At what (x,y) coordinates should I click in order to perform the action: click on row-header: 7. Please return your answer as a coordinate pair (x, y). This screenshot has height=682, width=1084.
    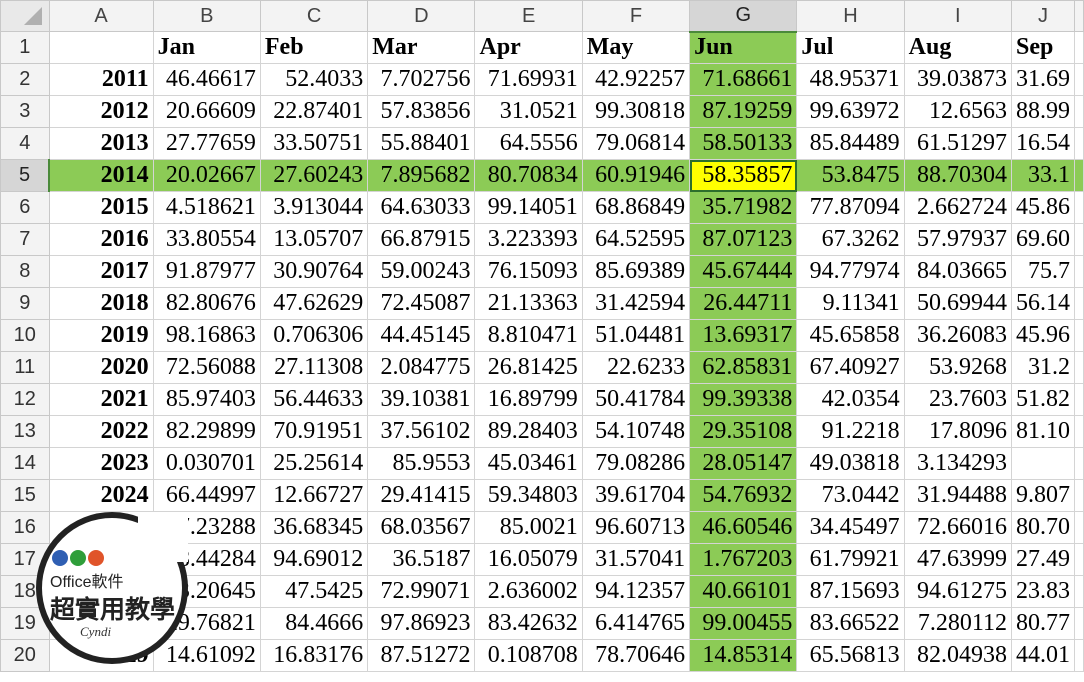
    Looking at the image, I should click on (25, 239).